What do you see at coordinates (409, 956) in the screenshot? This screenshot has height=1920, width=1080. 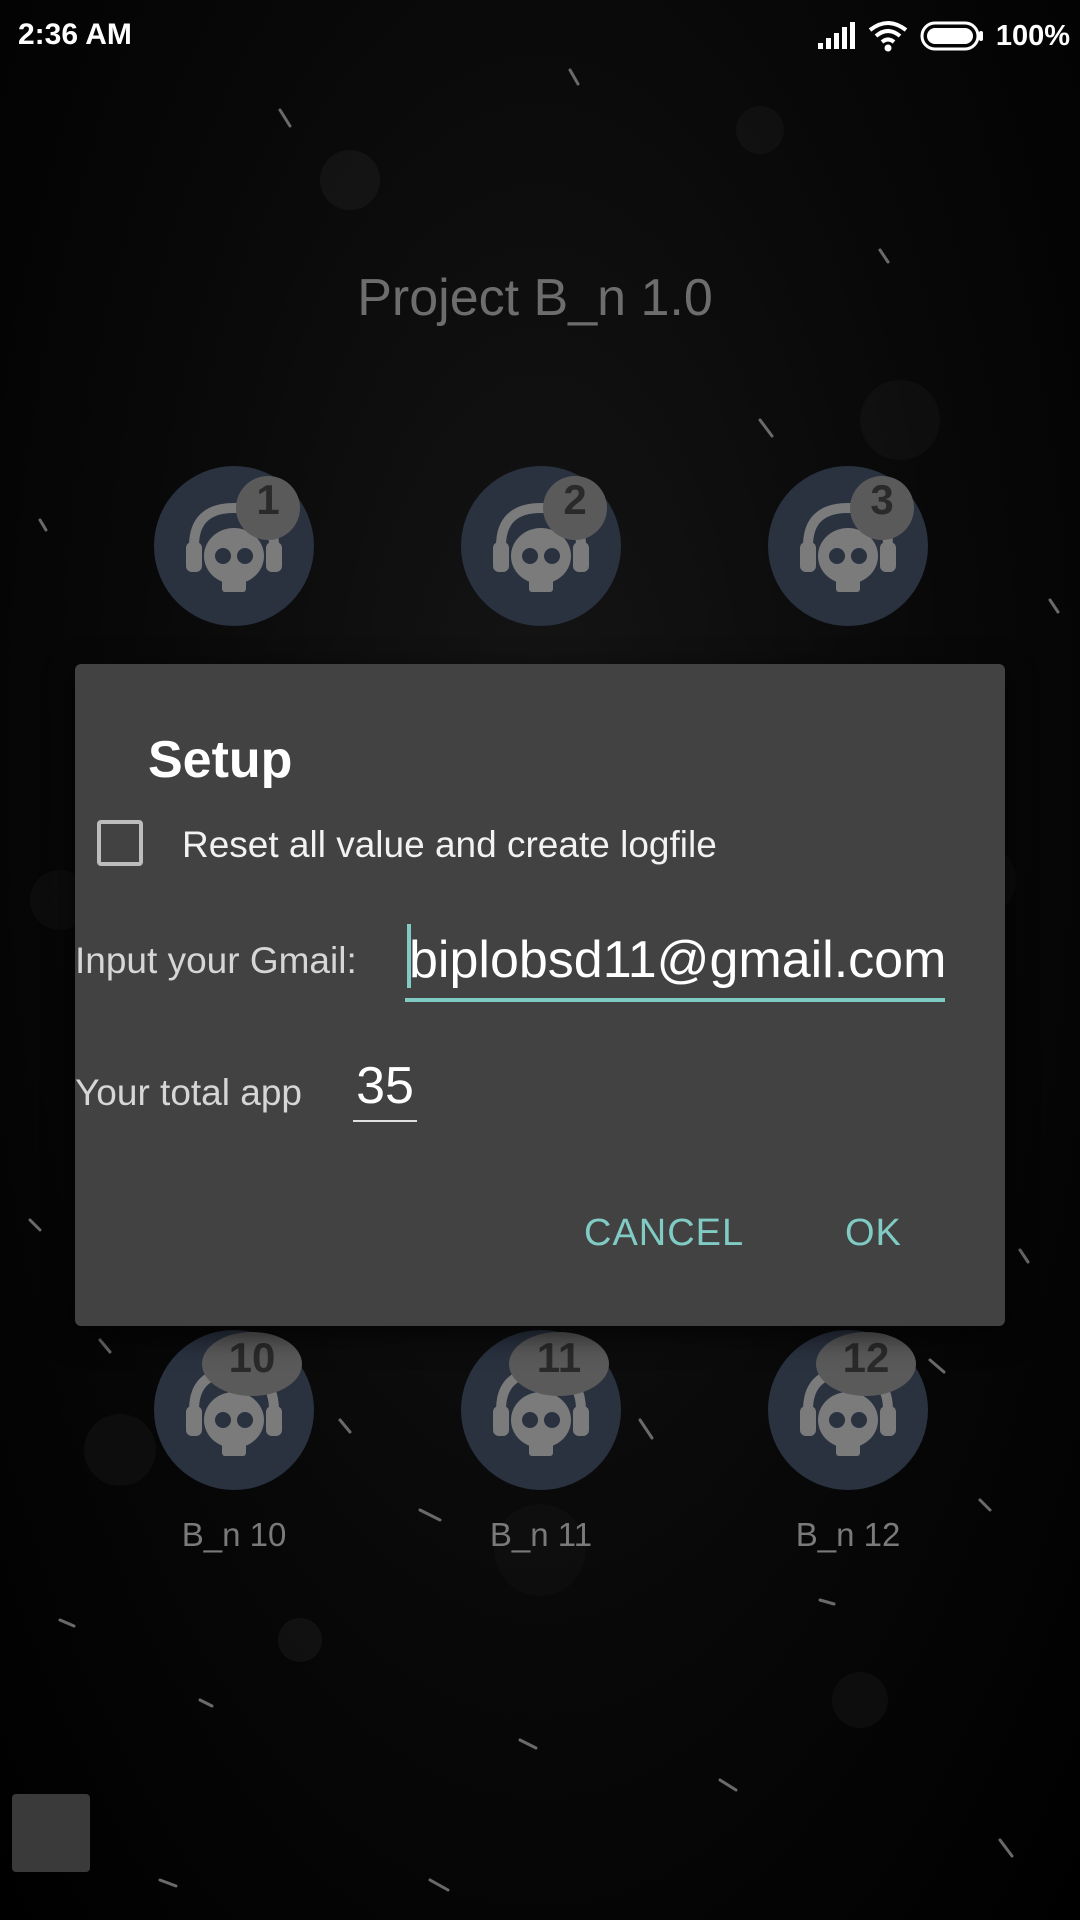 I see `text-caret` at bounding box center [409, 956].